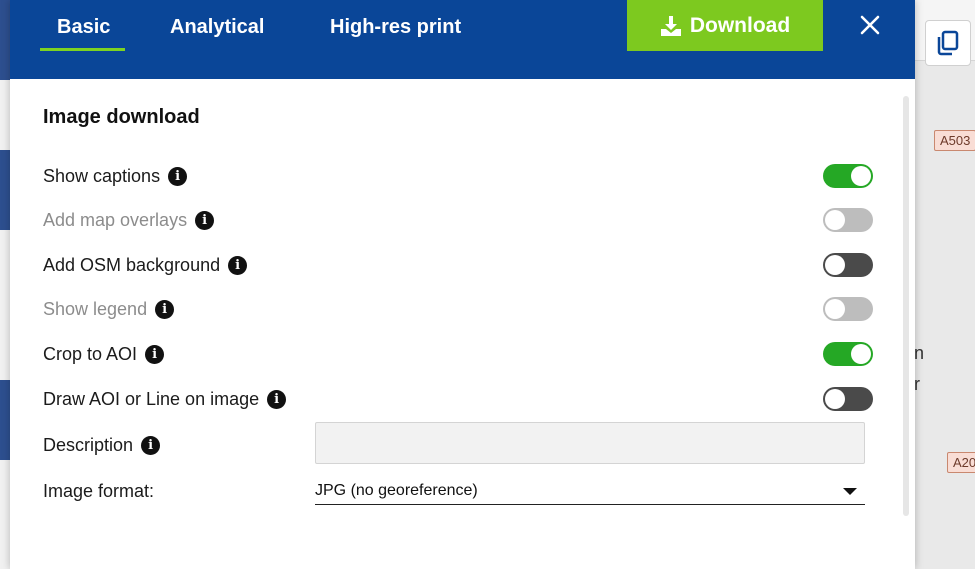 Image resolution: width=975 pixels, height=569 pixels. I want to click on download-button: Download, so click(725, 25).